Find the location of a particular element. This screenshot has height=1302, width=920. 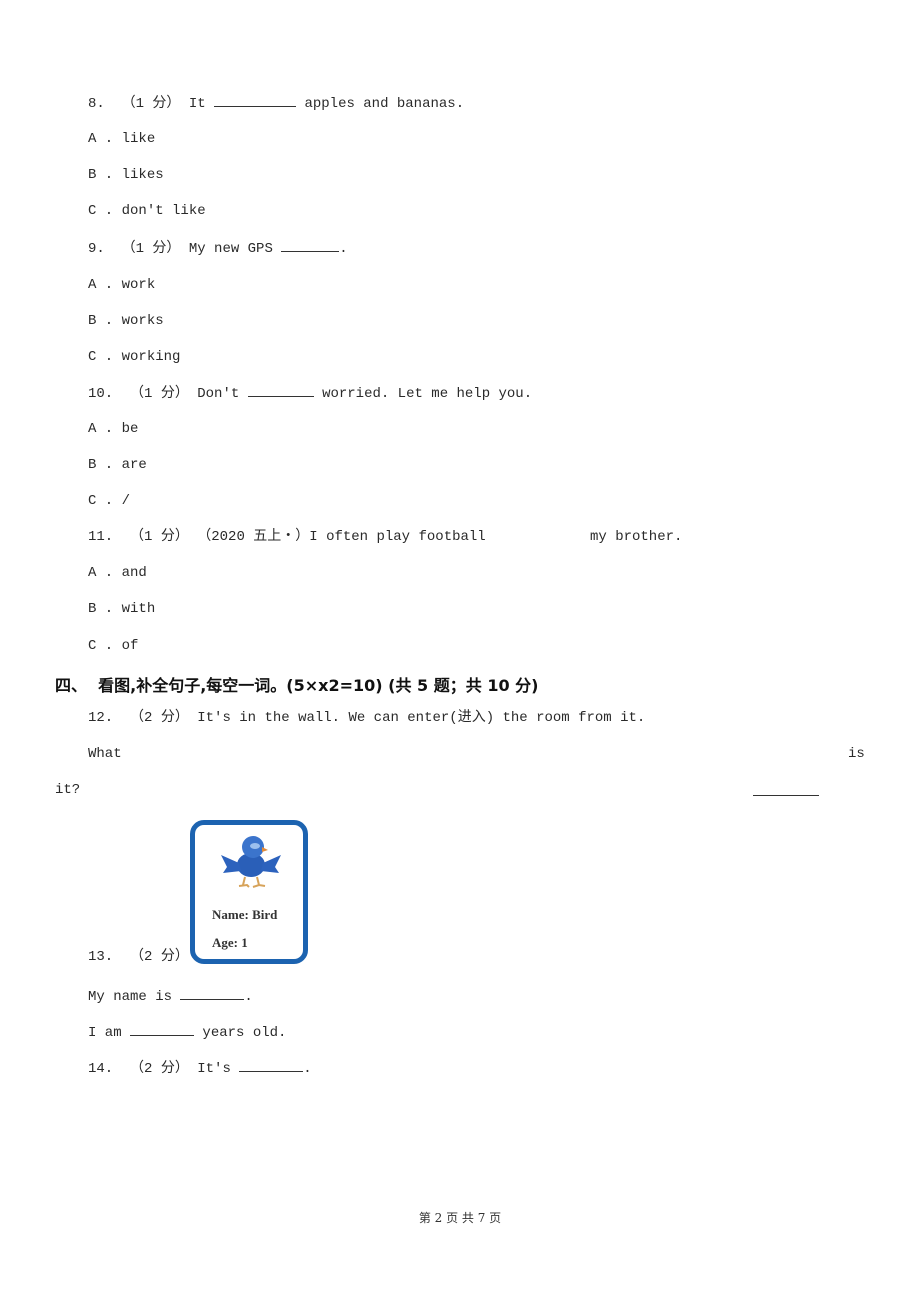

option-c: C . don't like is located at coordinates (147, 211).